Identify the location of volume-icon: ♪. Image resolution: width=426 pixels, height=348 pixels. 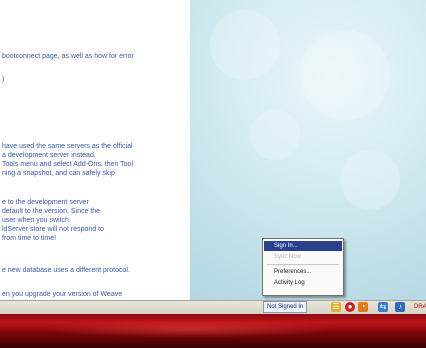
(400, 307).